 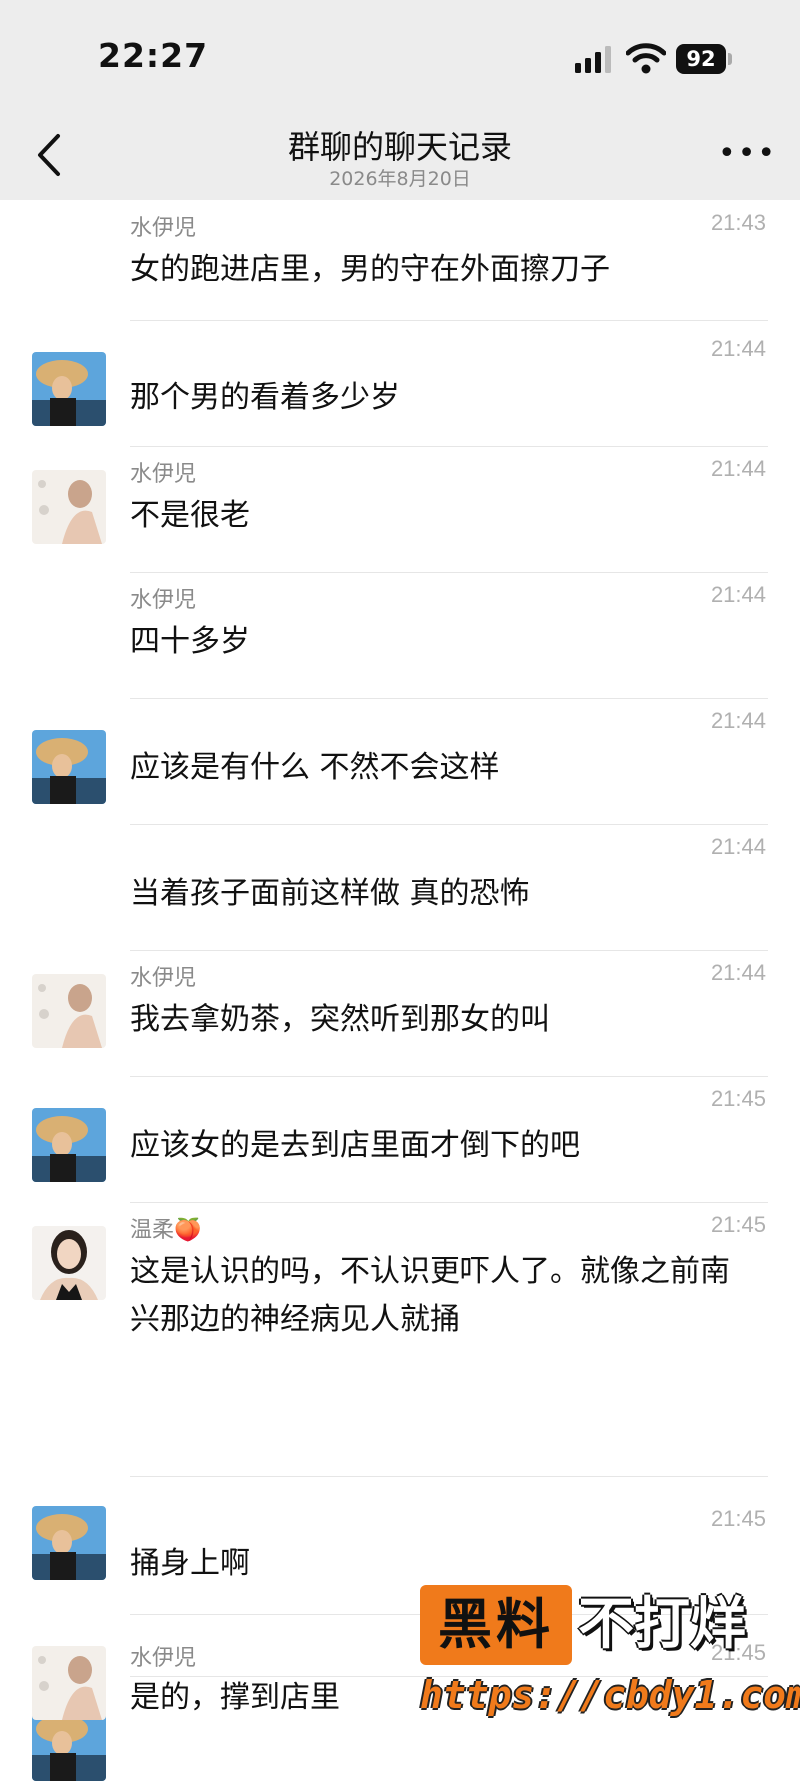 I want to click on message-text: 我去拿奶茶，突然听到那女的叫, so click(x=340, y=1019).